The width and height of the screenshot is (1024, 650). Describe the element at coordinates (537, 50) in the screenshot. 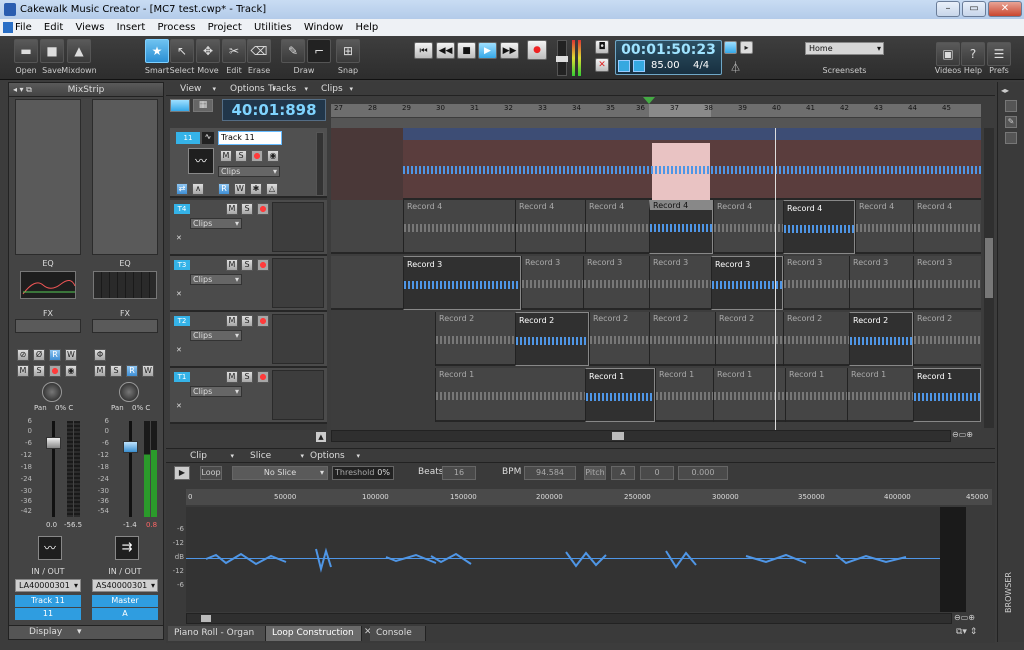

I see `record-button: ●` at that location.